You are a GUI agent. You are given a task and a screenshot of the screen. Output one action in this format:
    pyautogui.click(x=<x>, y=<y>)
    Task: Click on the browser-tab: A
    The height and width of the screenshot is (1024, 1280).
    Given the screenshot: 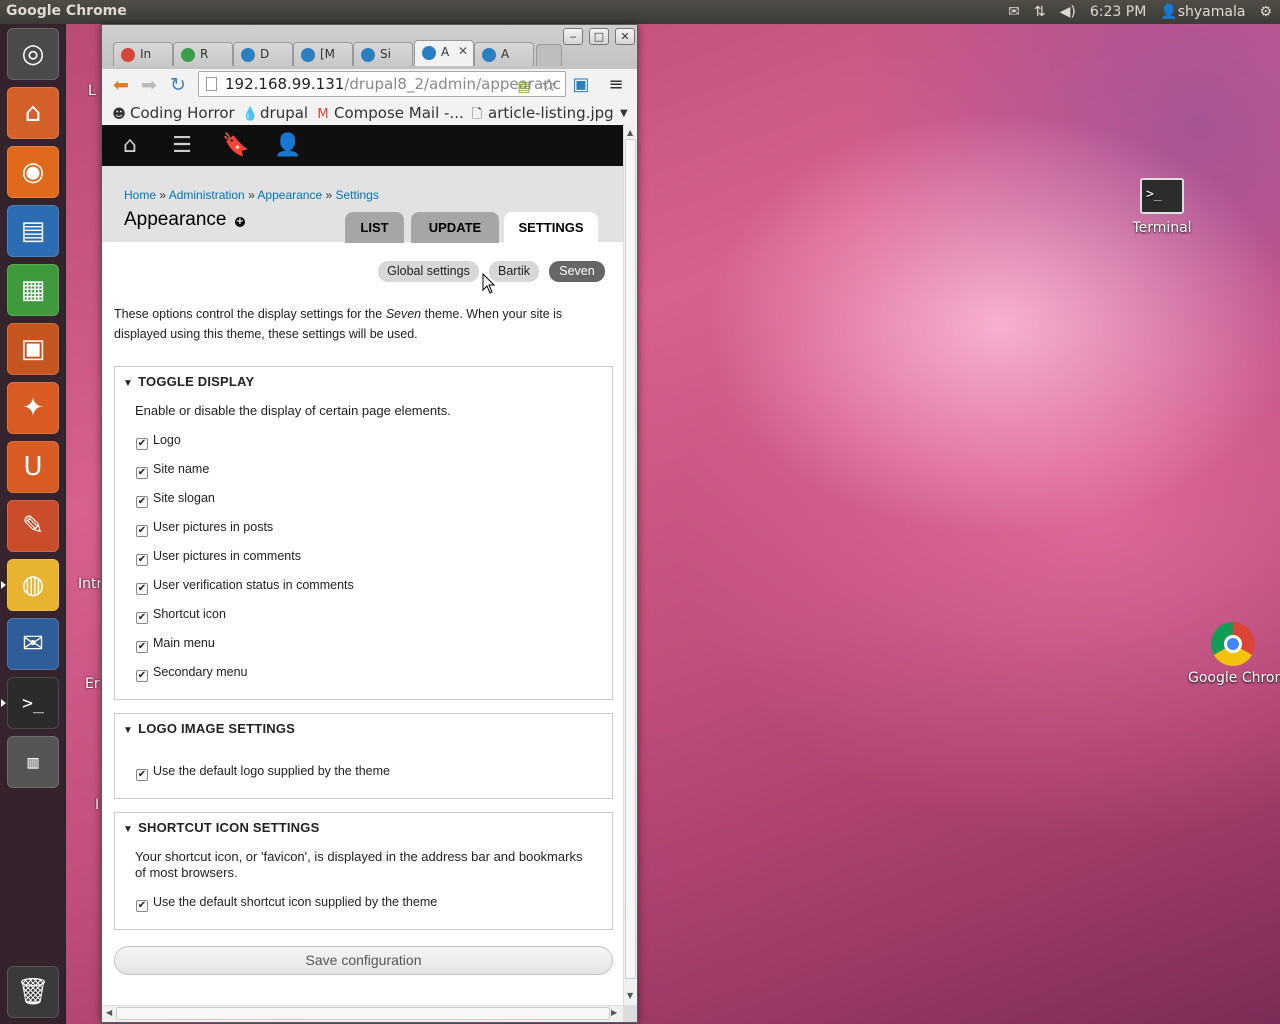 What is the action you would take?
    pyautogui.click(x=504, y=54)
    